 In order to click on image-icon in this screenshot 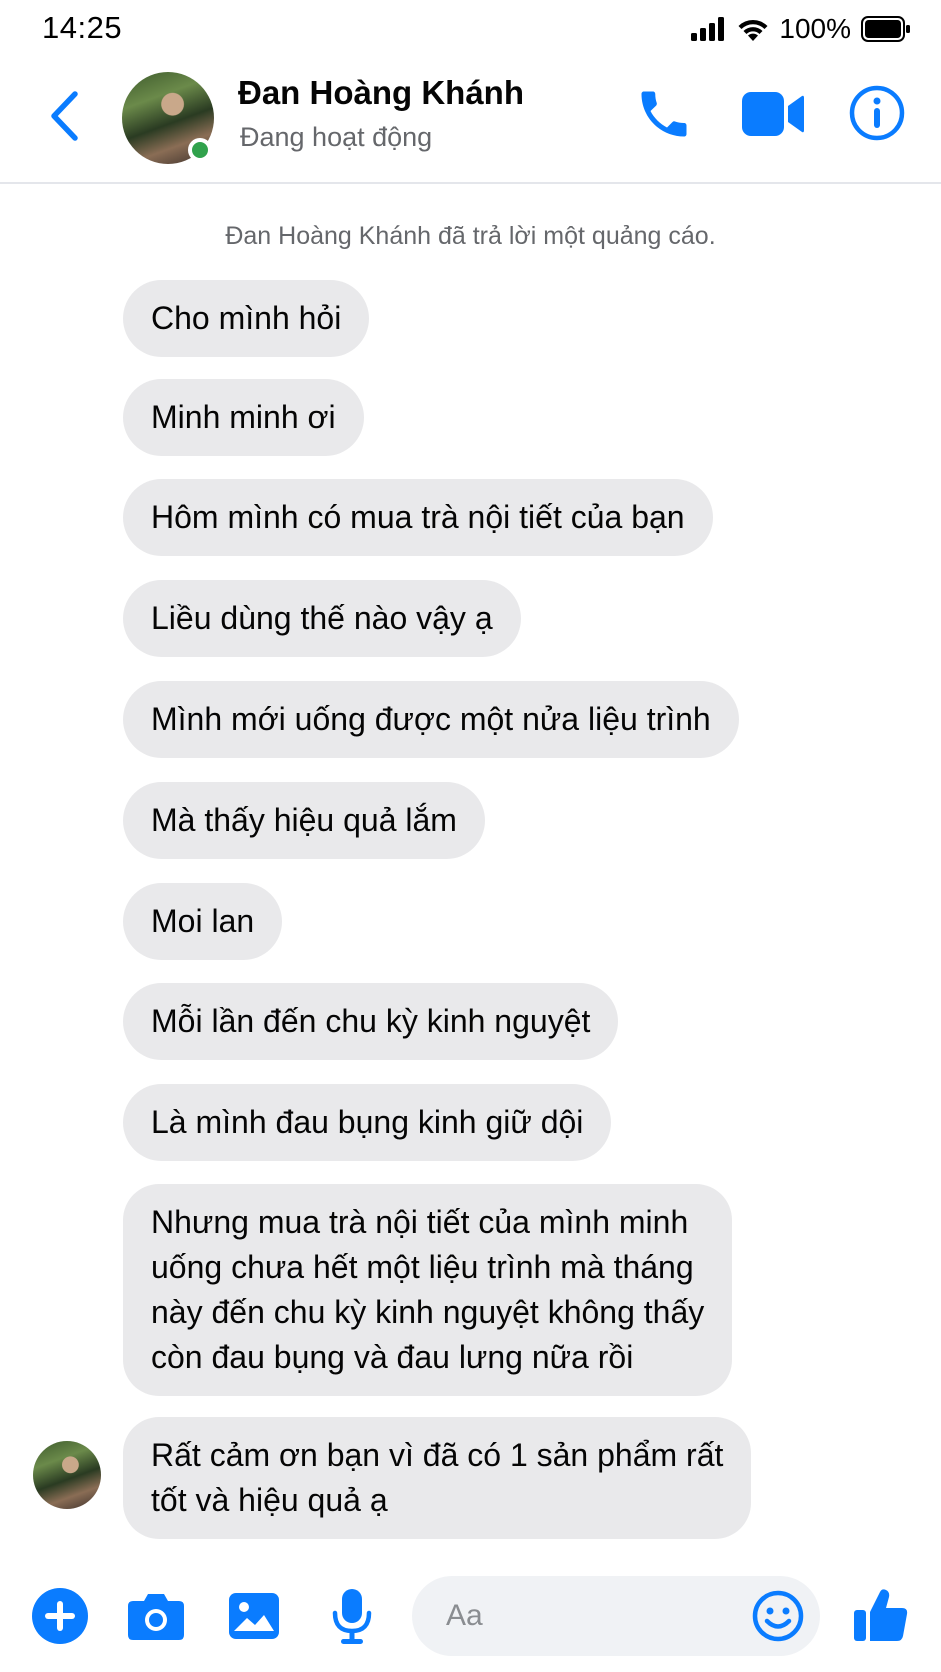, I will do `click(254, 1616)`.